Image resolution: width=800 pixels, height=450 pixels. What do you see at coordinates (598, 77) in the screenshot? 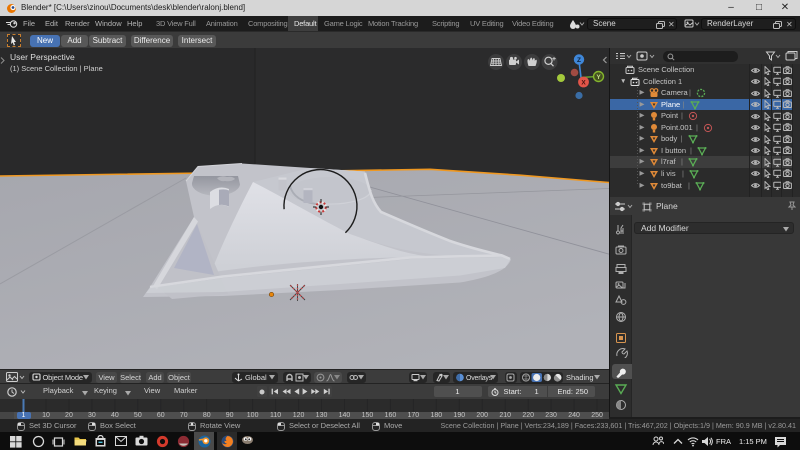
I see `svg-text: Y` at bounding box center [598, 77].